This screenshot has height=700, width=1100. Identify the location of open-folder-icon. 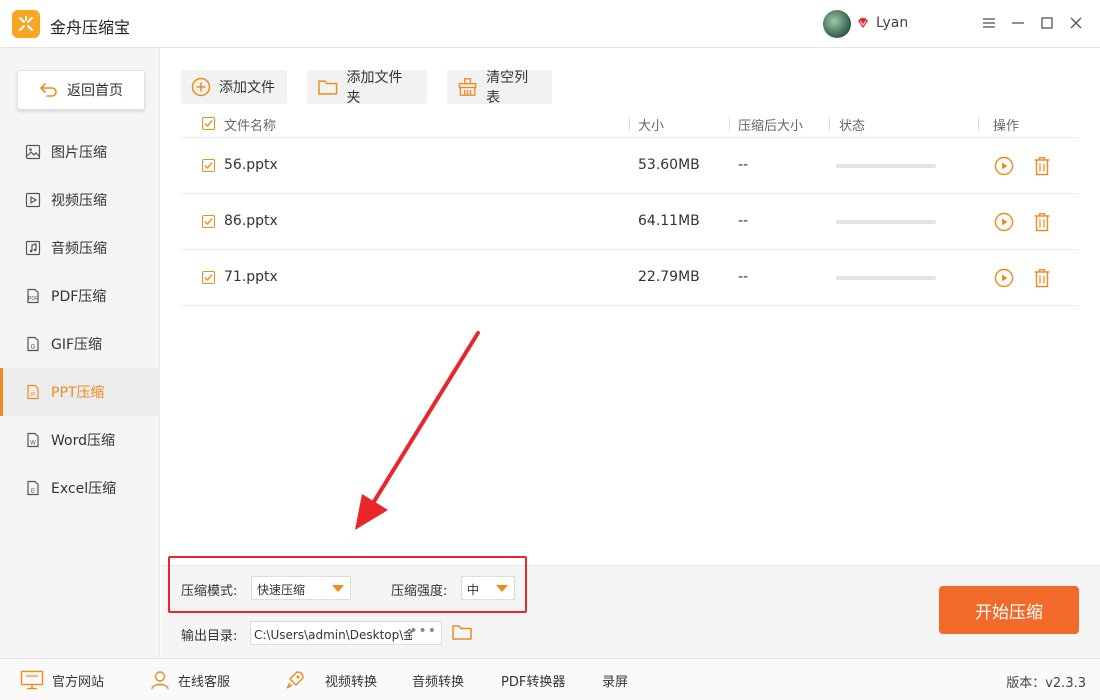
(462, 632).